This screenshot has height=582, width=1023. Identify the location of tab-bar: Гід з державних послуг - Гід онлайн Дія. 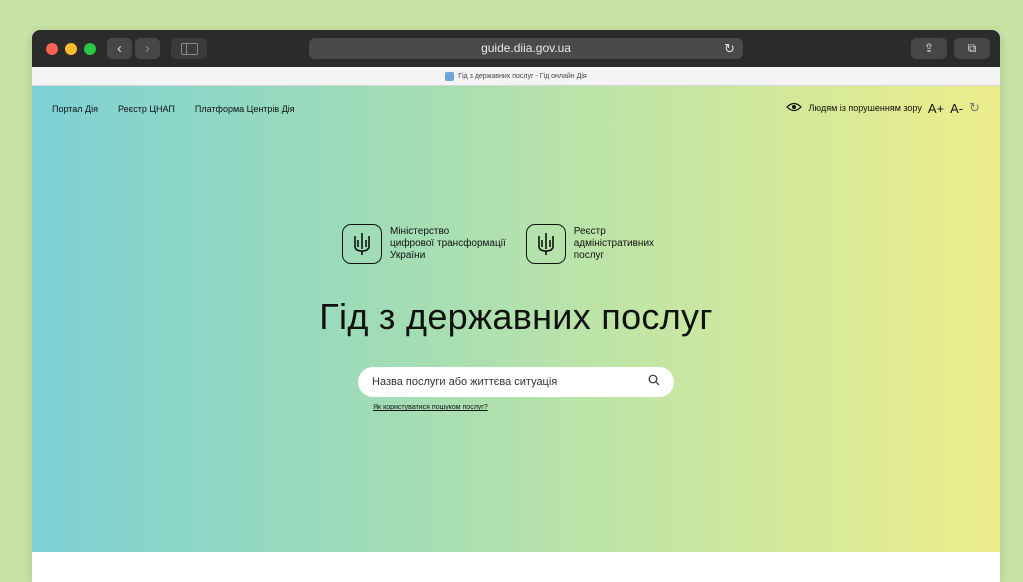
(516, 76).